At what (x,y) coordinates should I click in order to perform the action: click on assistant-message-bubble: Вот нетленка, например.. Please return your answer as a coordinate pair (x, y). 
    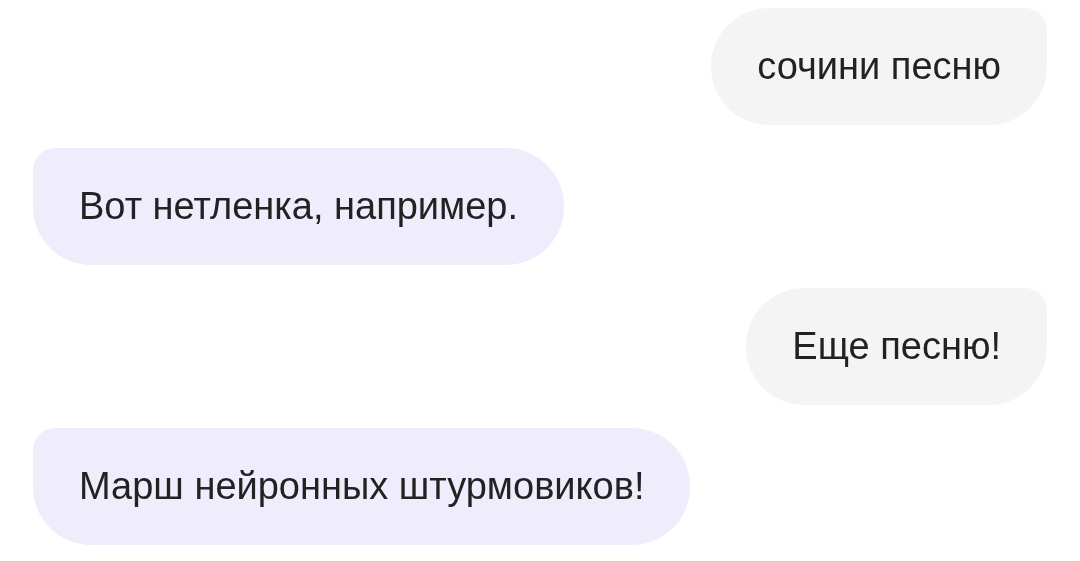
    Looking at the image, I should click on (299, 206).